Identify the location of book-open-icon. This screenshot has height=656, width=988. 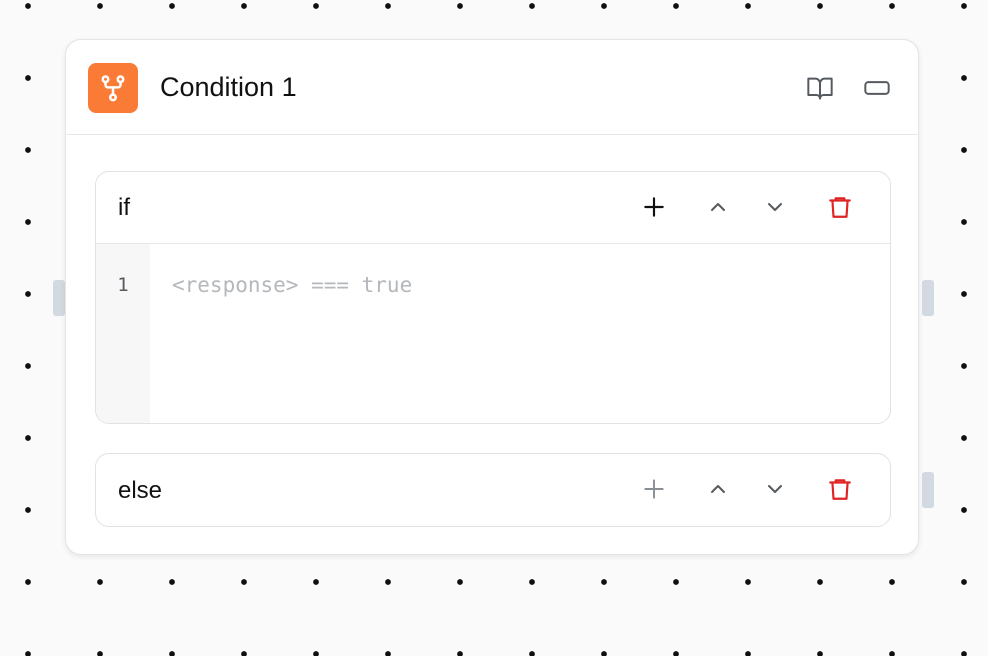
(820, 88).